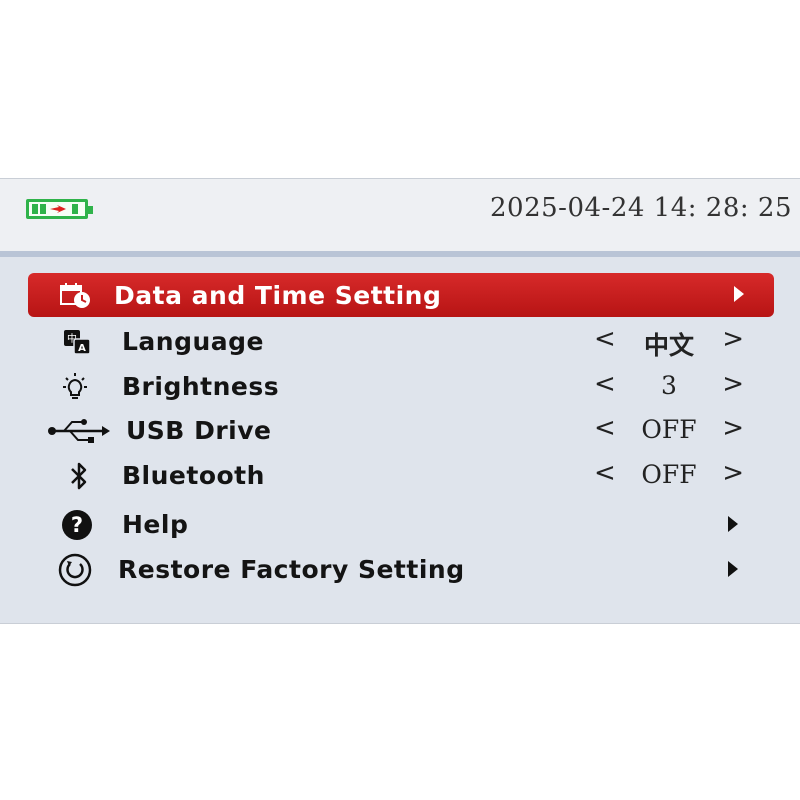 Image resolution: width=800 pixels, height=800 pixels. I want to click on usb-icon, so click(79, 431).